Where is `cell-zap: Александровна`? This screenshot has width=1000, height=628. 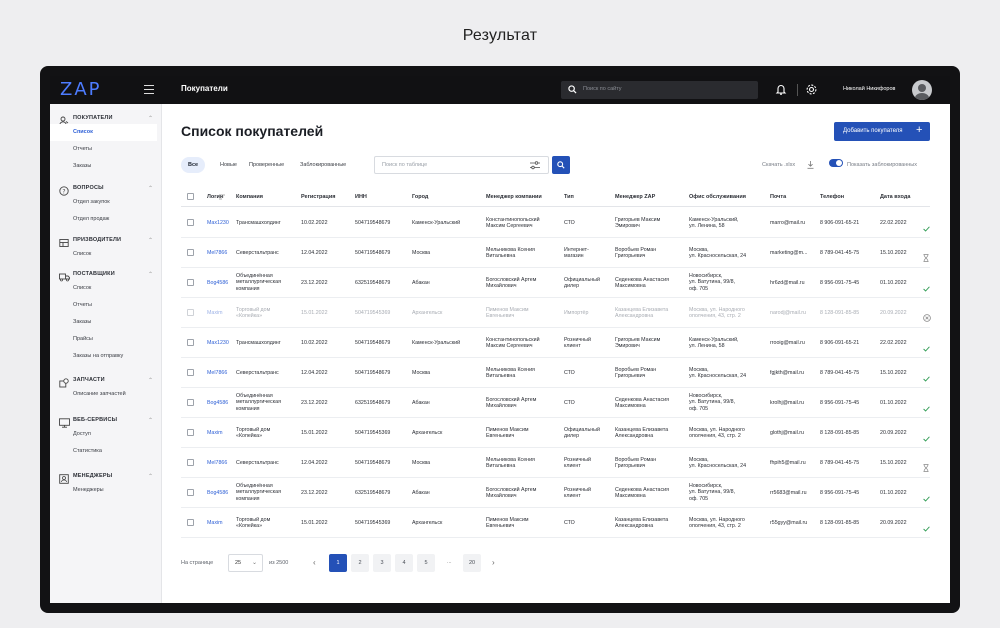
cell-zap: Александровна is located at coordinates (634, 436).